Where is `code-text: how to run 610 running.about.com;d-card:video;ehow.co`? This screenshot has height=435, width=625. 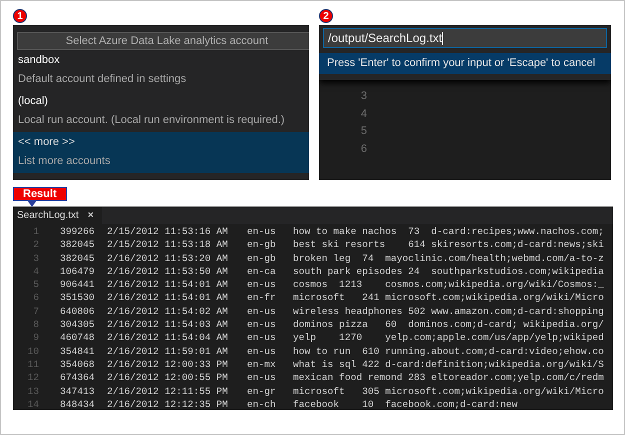 code-text: how to run 610 running.about.com;d-card:video;ehow.co is located at coordinates (448, 351).